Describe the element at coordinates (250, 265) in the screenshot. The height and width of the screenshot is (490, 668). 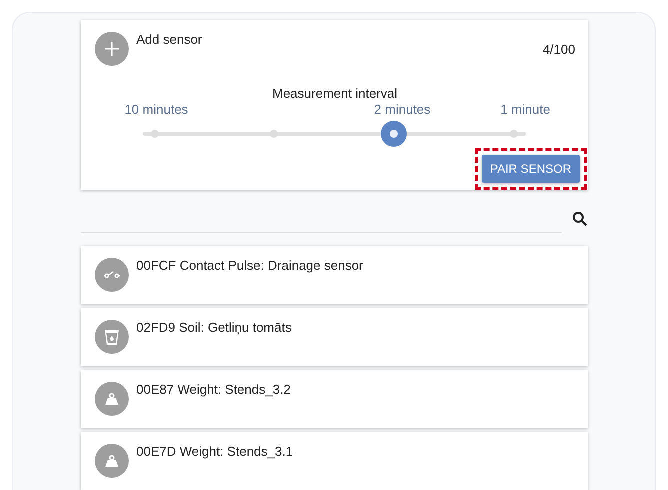
I see `sensor-name: 00FCF Contact Pulse: Drainage sensor` at that location.